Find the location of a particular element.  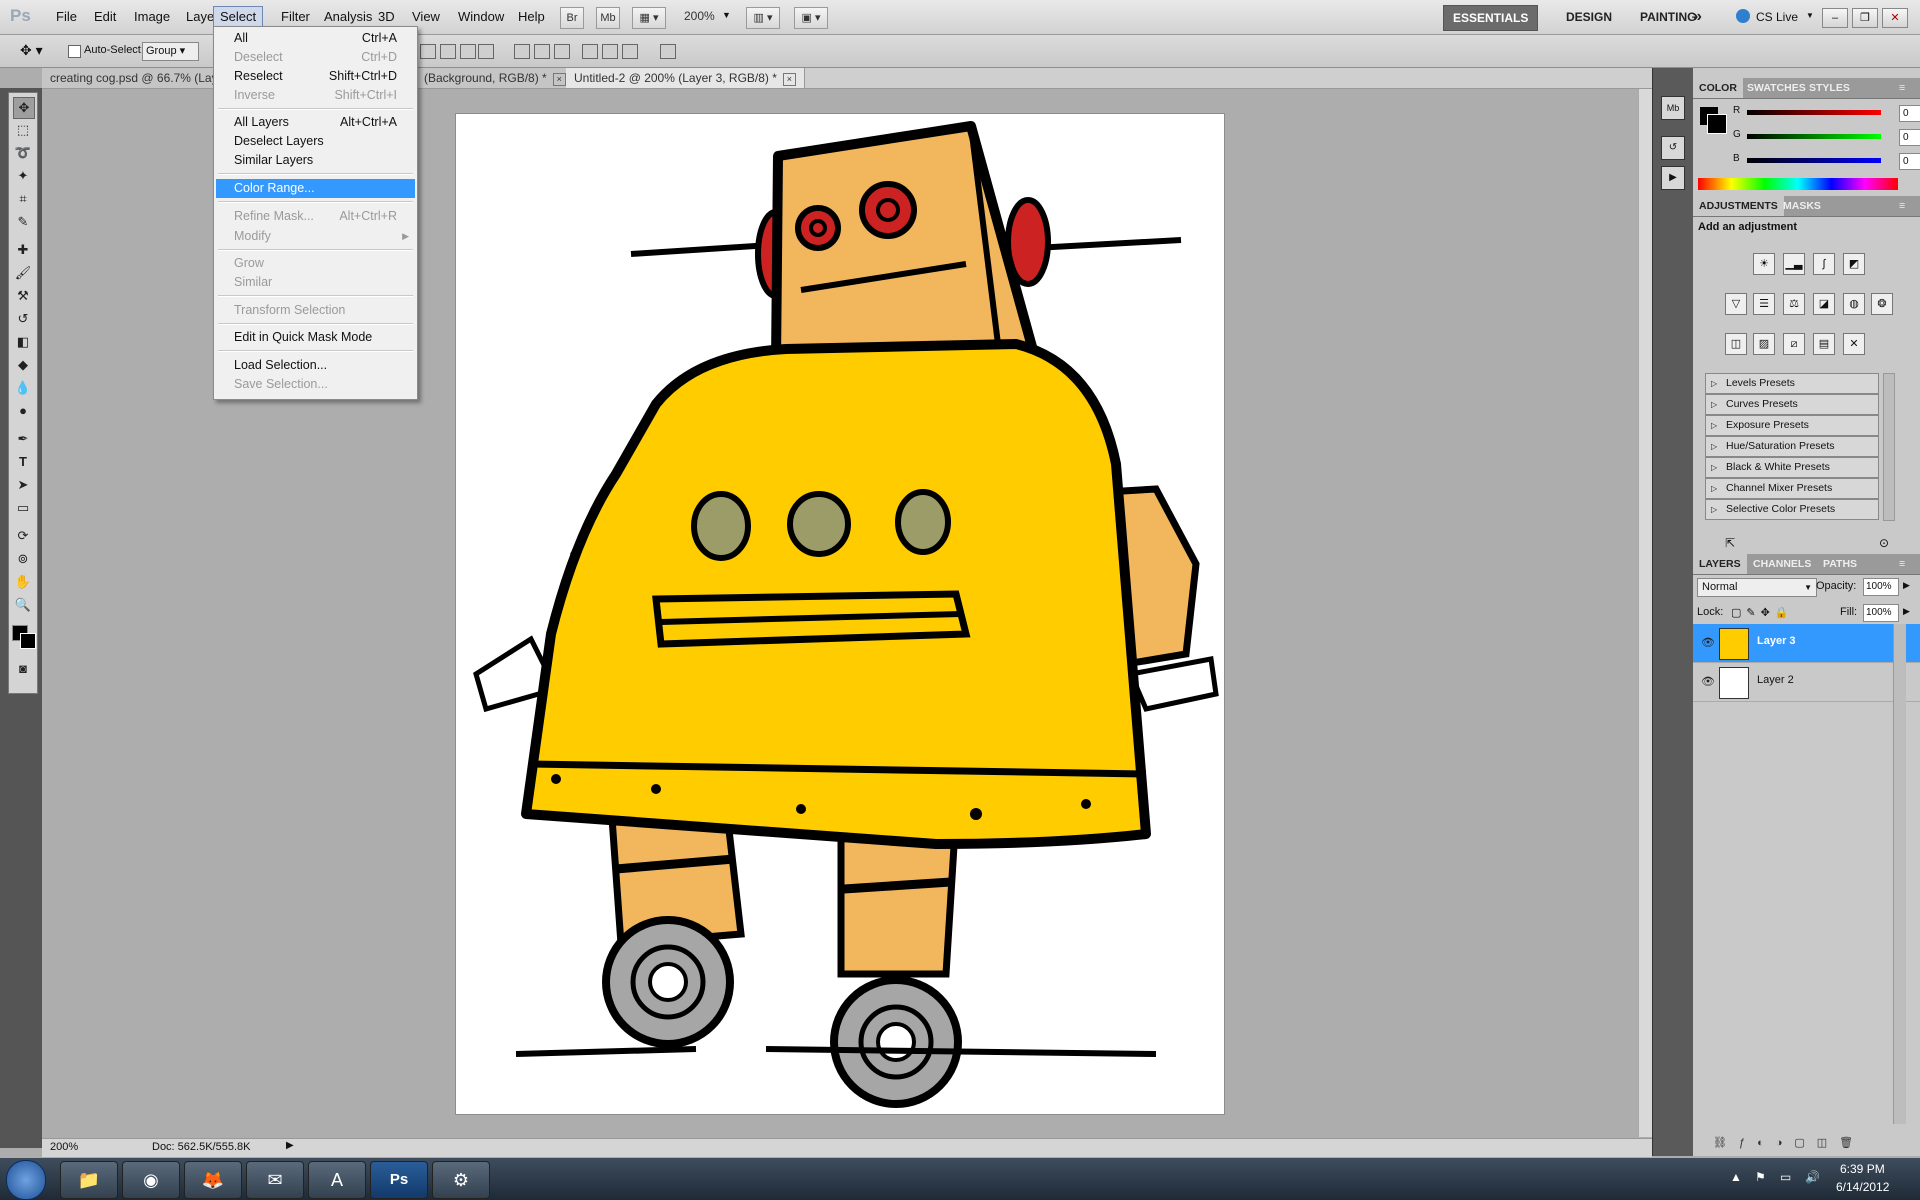

3d-rotate-tool-icon: ⟳ is located at coordinates (23, 536).